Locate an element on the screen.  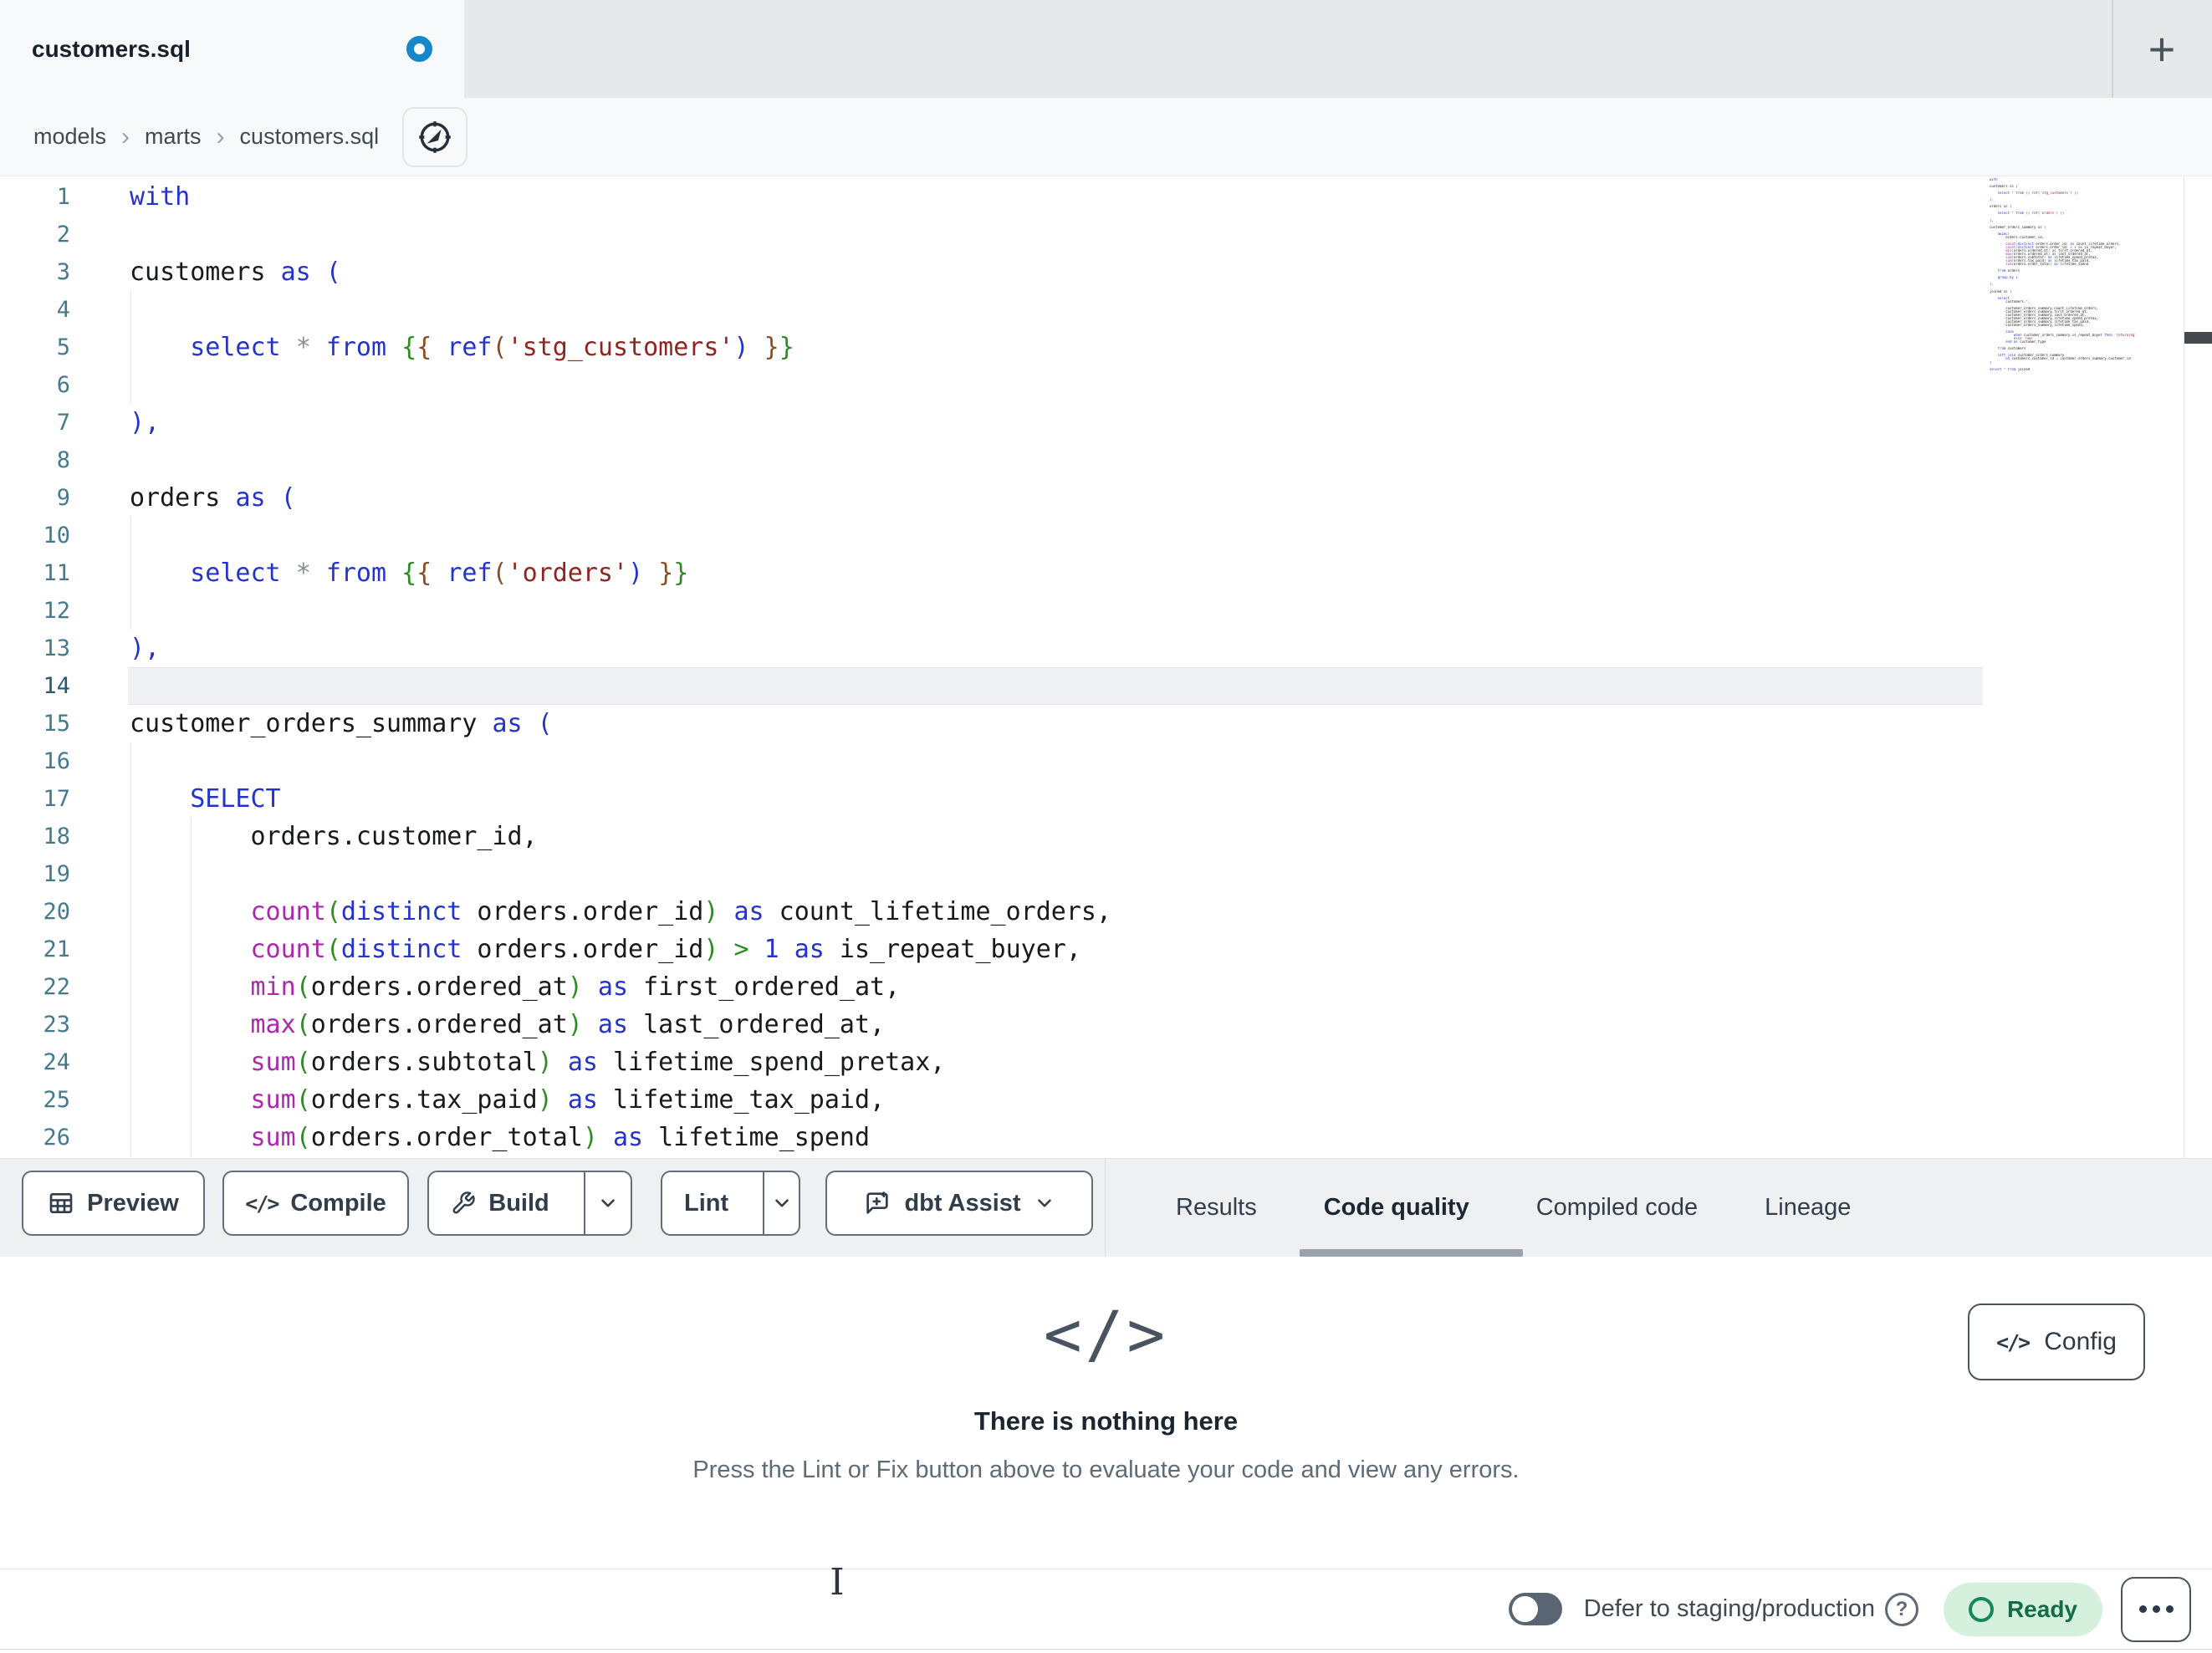
tab-results: Results is located at coordinates (1217, 1208).